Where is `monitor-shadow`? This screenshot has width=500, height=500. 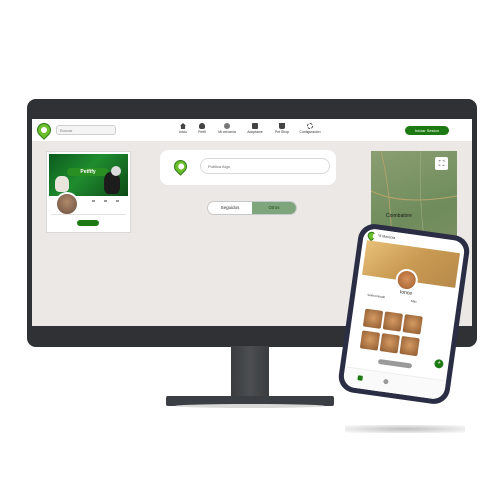
monitor-shadow is located at coordinates (250, 406).